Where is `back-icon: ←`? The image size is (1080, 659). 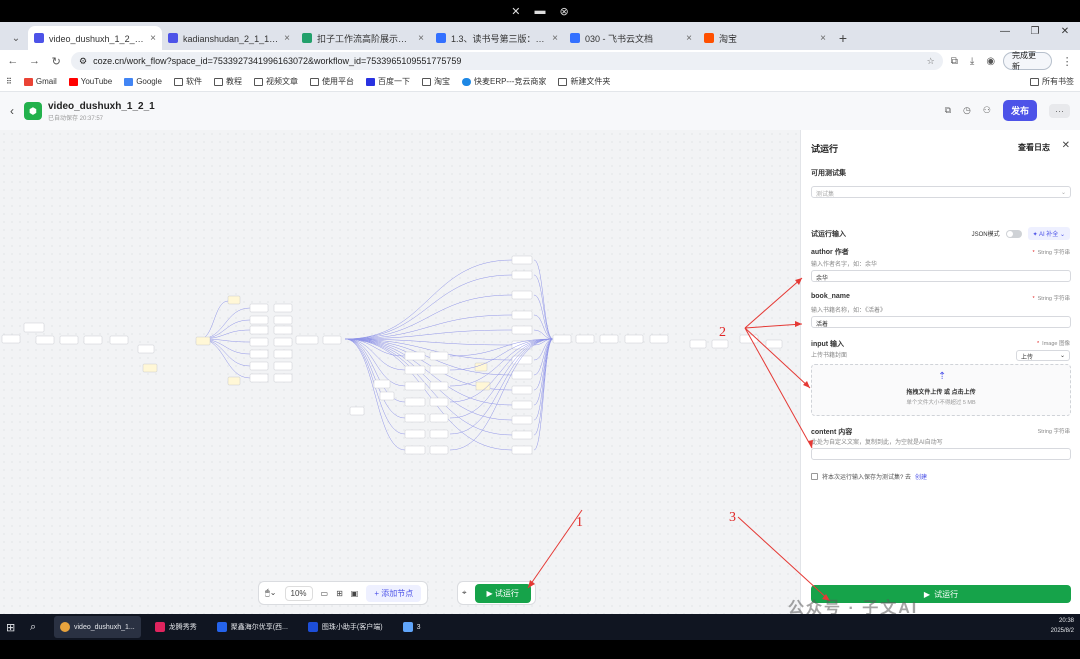 back-icon: ← is located at coordinates (13, 61).